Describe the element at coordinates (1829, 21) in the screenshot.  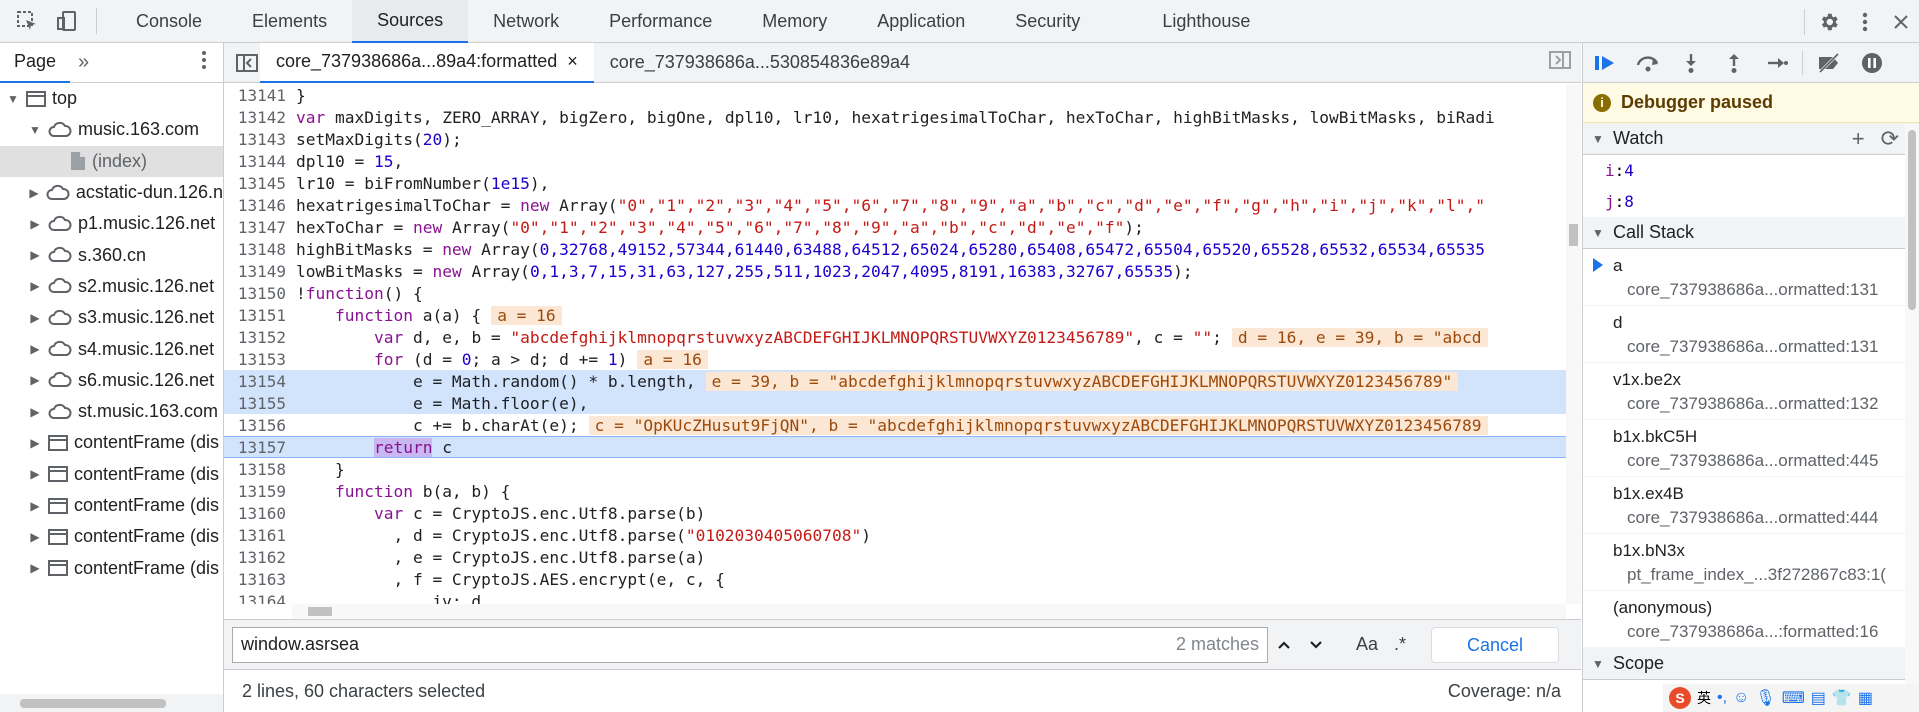
I see `settings-gear-icon` at that location.